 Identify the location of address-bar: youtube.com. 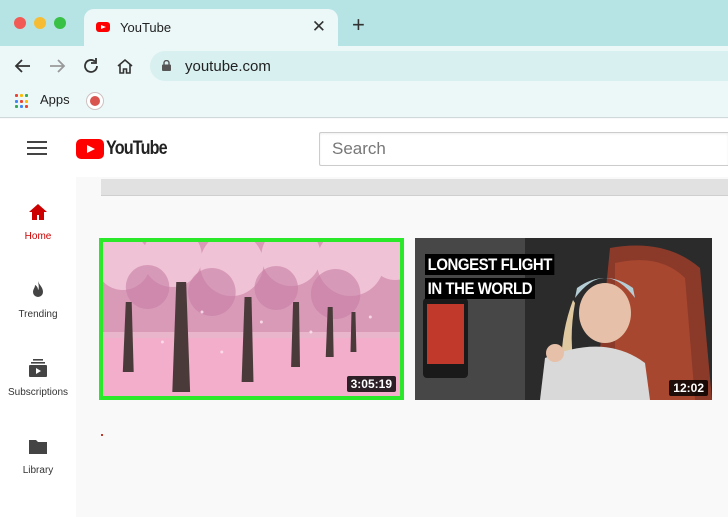
(439, 66).